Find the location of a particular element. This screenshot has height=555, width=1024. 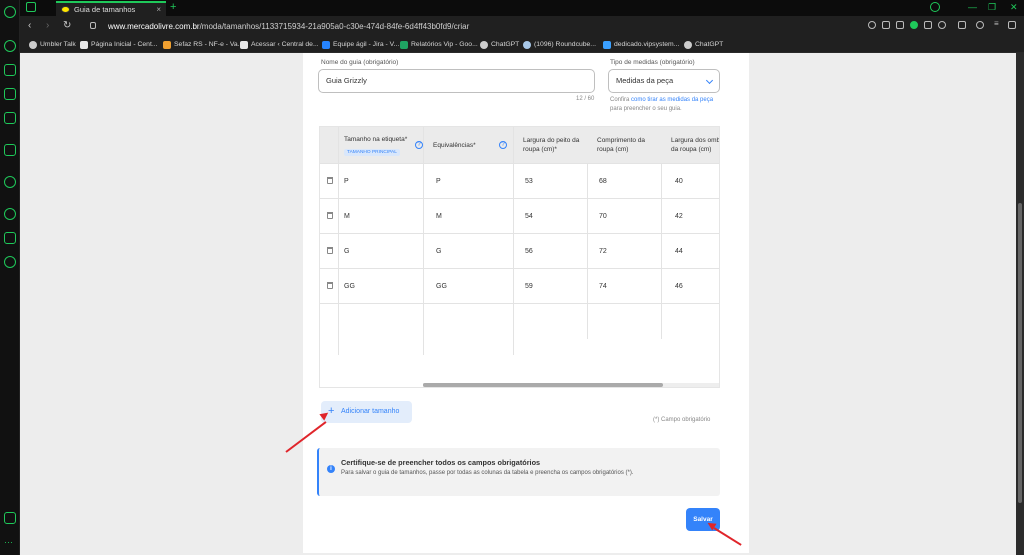

extensions-icon is located at coordinates (962, 25).